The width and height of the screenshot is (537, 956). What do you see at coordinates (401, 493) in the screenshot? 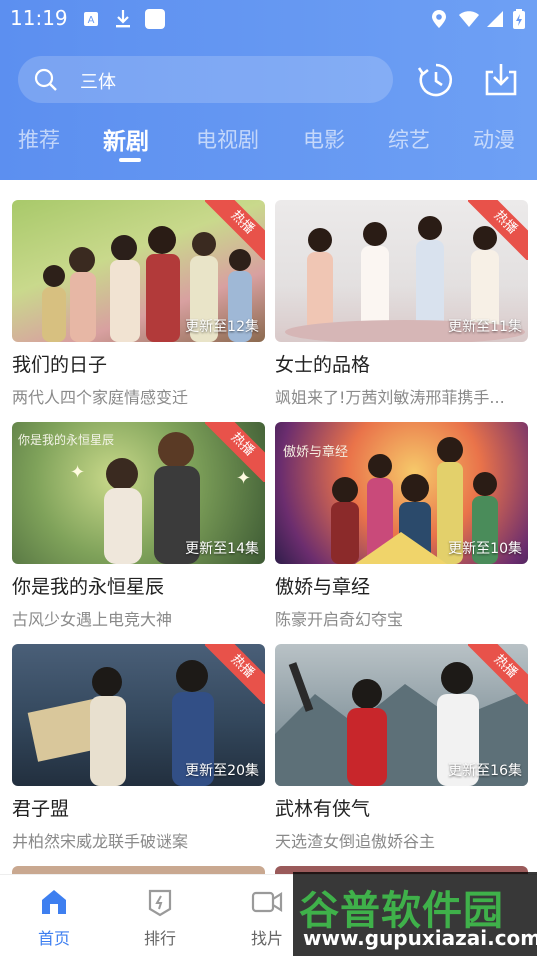
I see `drama-thumbnail: 傲娇与章经 更新至10集` at bounding box center [401, 493].